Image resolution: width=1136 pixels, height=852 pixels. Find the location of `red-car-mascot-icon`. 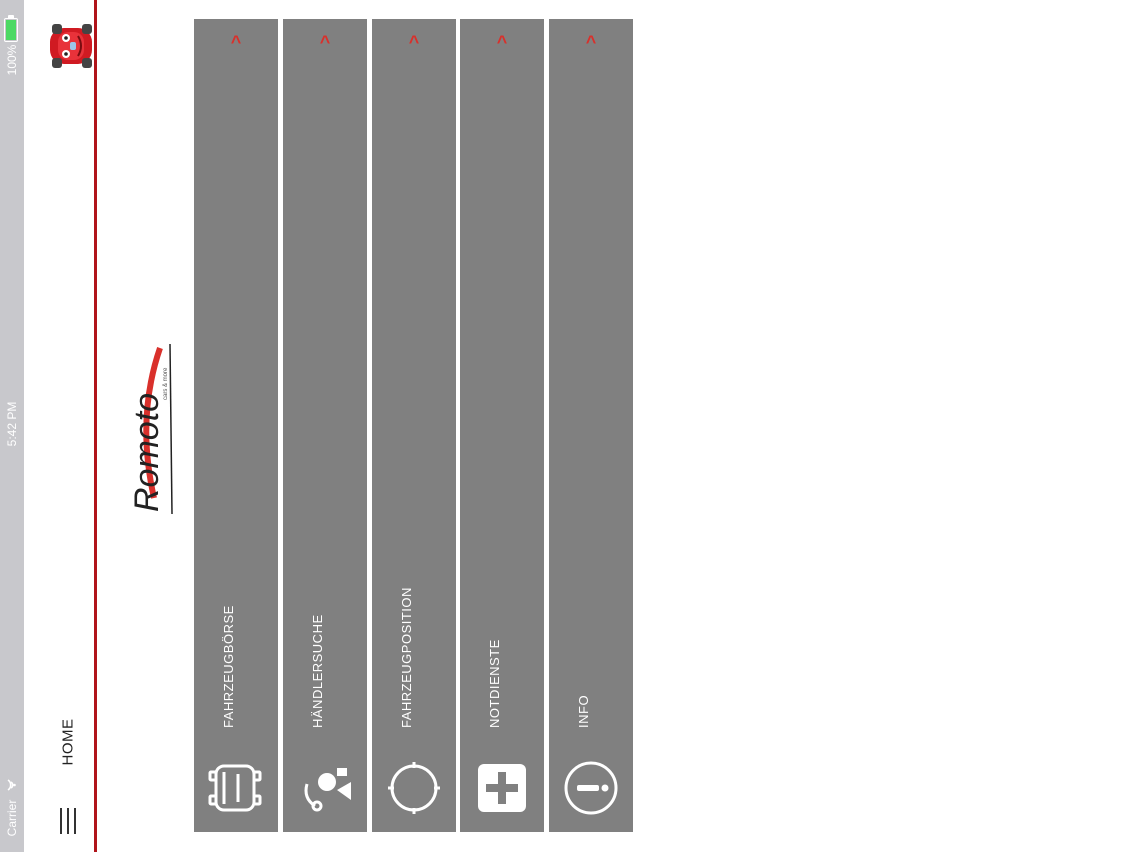

red-car-mascot-icon is located at coordinates (71, 46).